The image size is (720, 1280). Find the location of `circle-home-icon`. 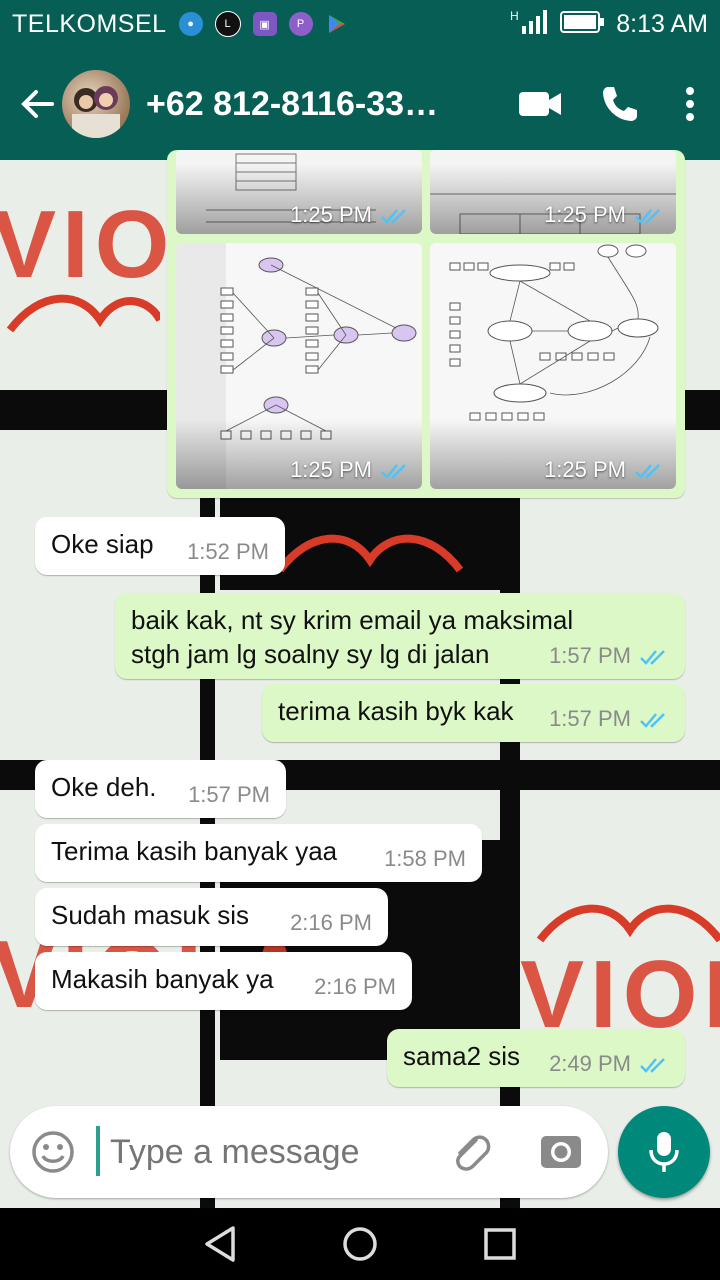

circle-home-icon is located at coordinates (360, 1244).